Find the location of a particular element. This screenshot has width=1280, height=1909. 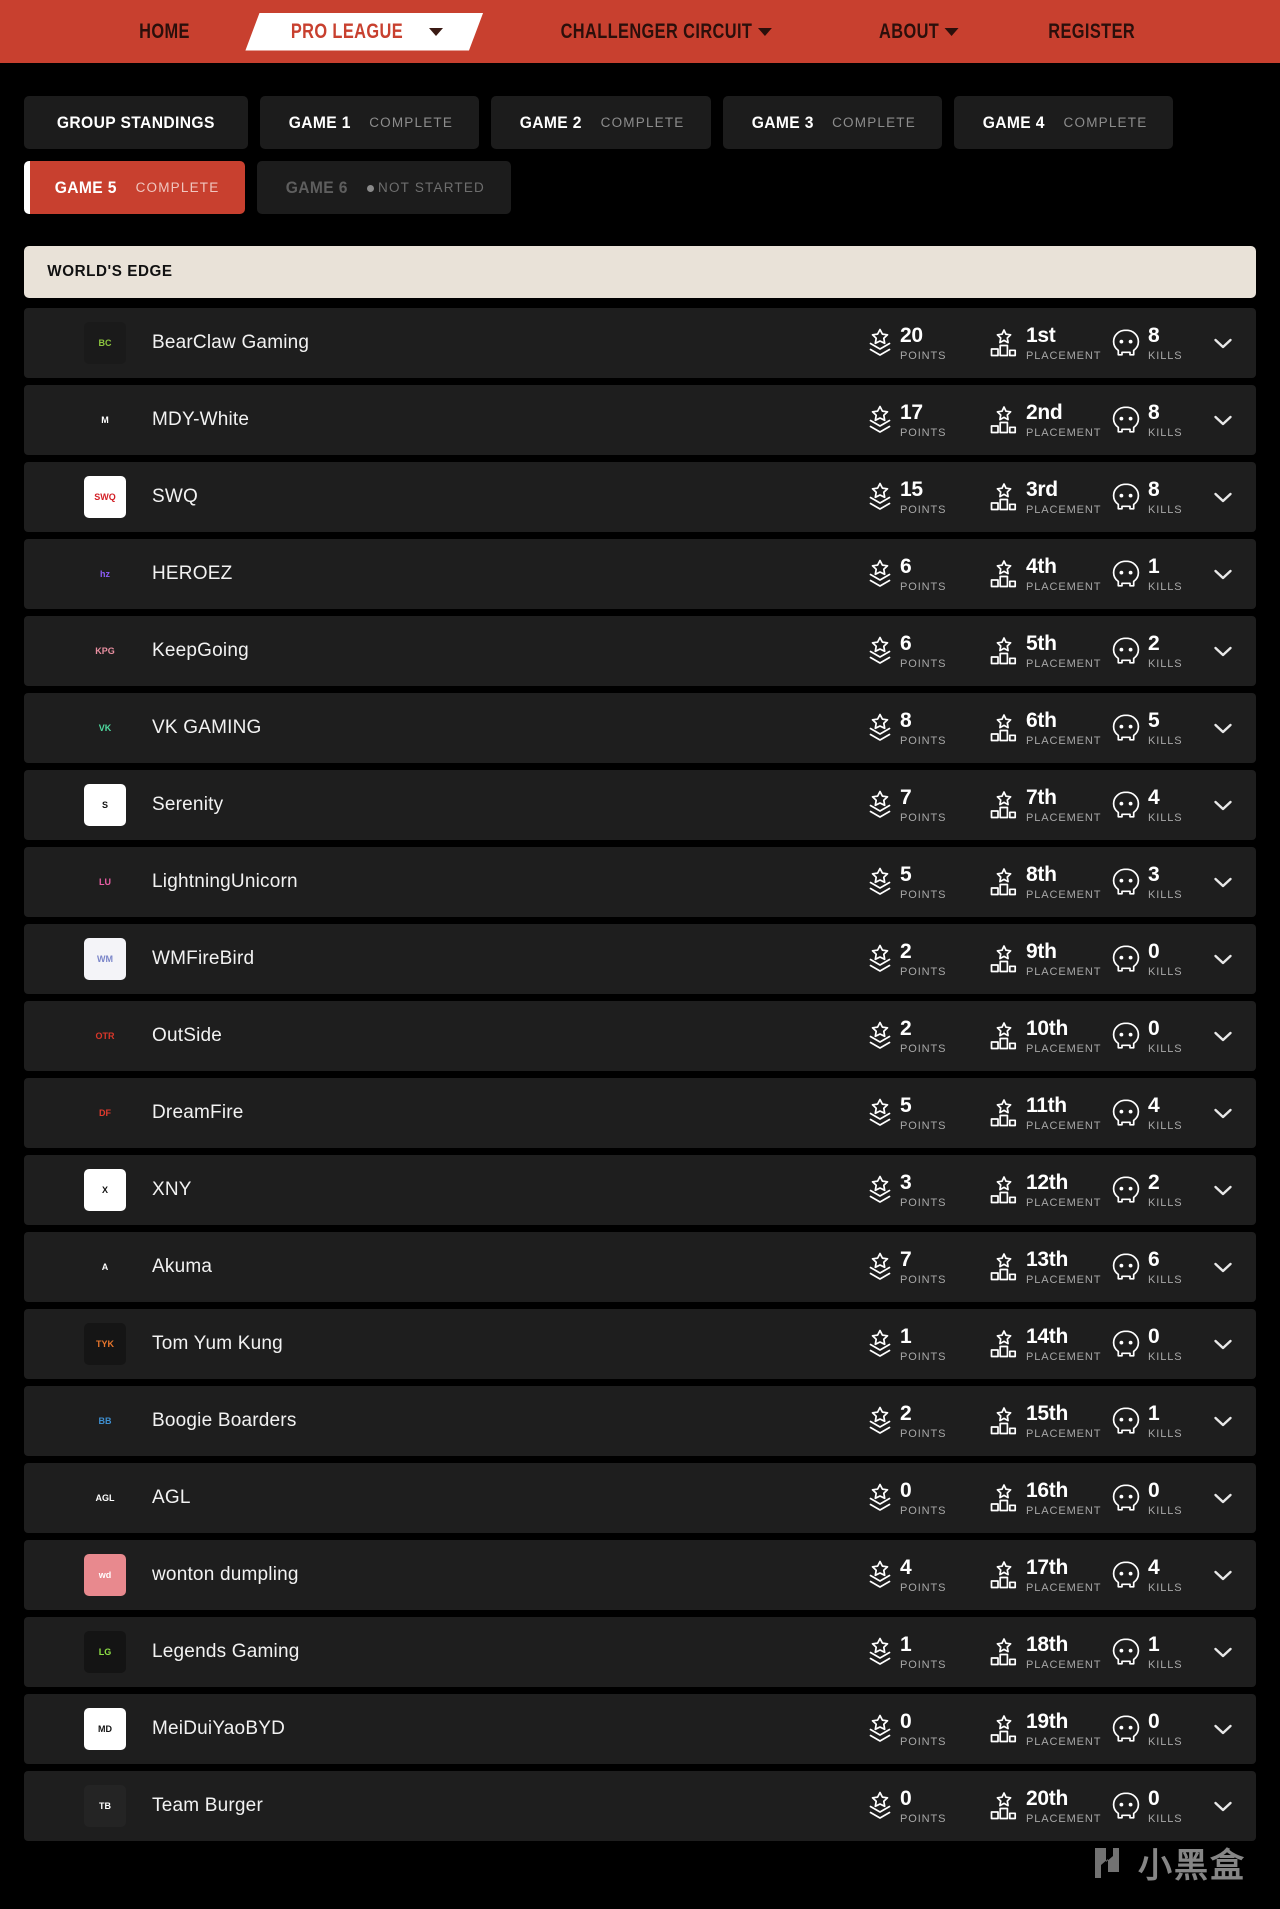

stat-placement-value: 7th is located at coordinates (1041, 797).